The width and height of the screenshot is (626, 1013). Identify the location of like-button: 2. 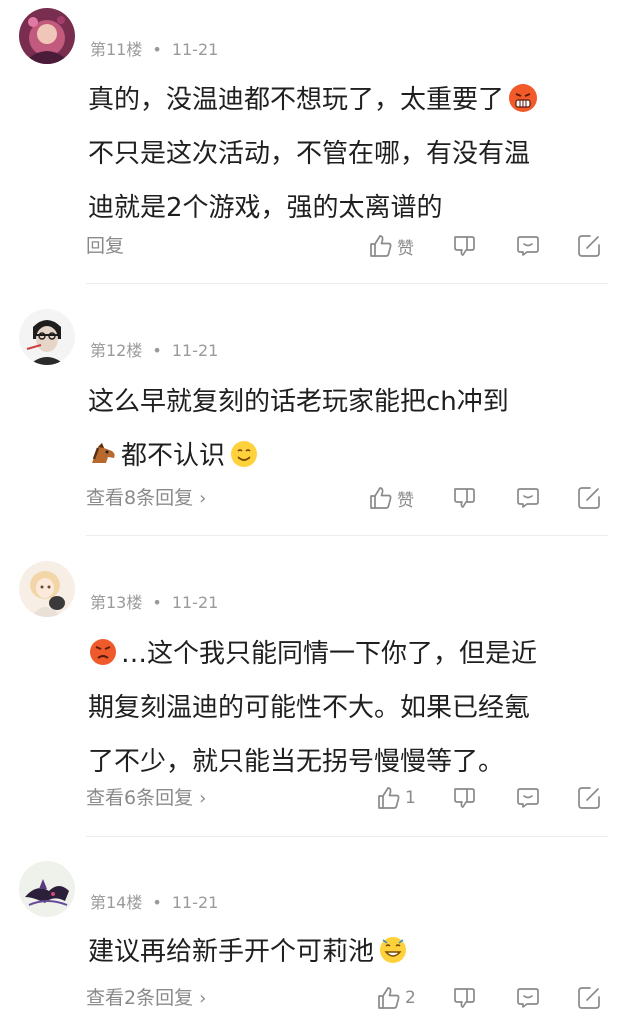
(396, 998).